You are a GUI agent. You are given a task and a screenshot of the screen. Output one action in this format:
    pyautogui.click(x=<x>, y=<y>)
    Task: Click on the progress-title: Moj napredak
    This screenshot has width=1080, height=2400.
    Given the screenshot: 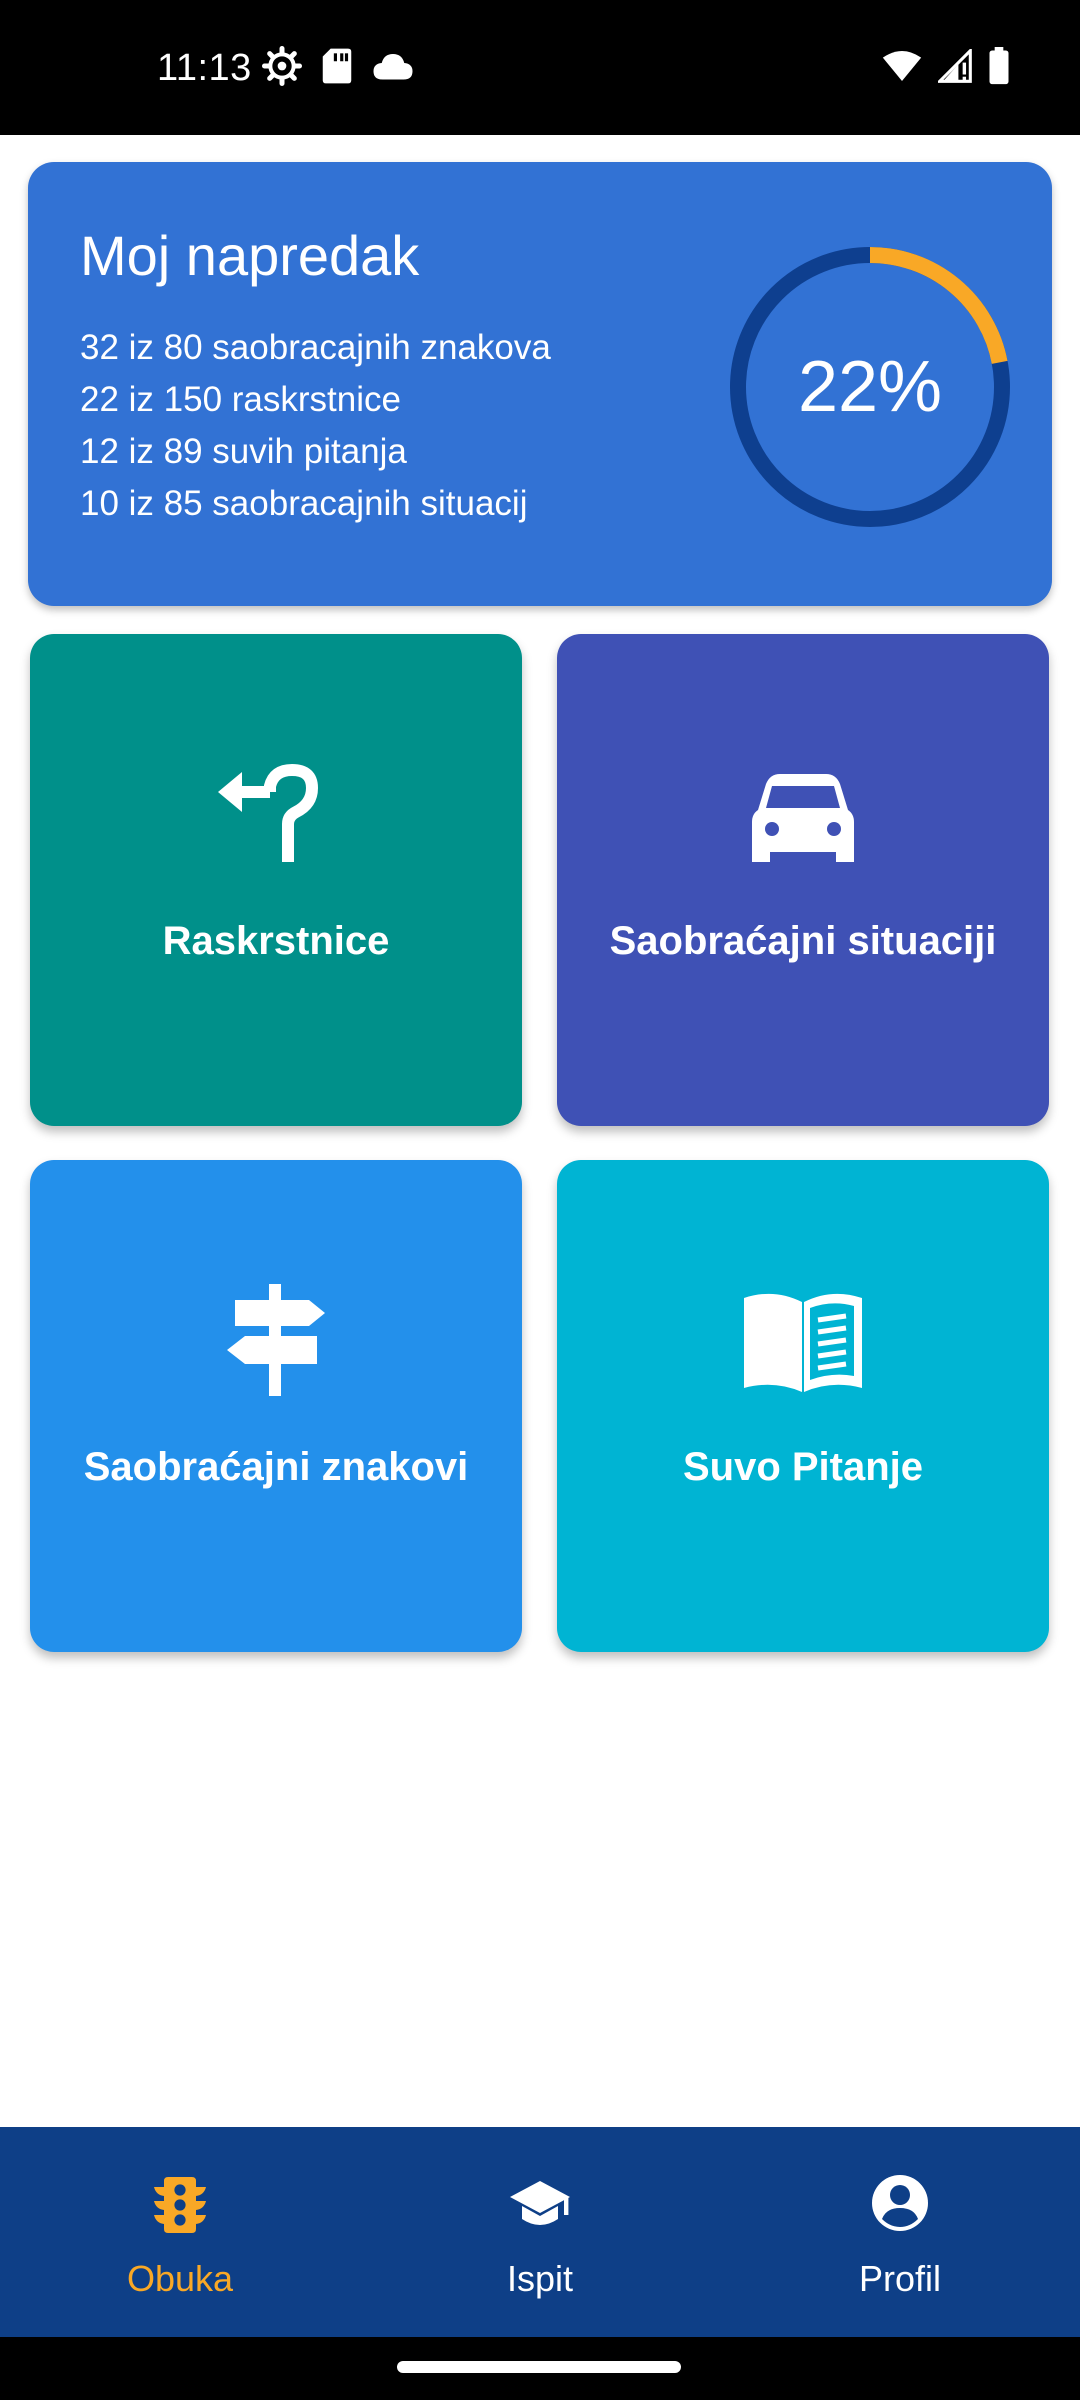 What is the action you would take?
    pyautogui.click(x=250, y=255)
    